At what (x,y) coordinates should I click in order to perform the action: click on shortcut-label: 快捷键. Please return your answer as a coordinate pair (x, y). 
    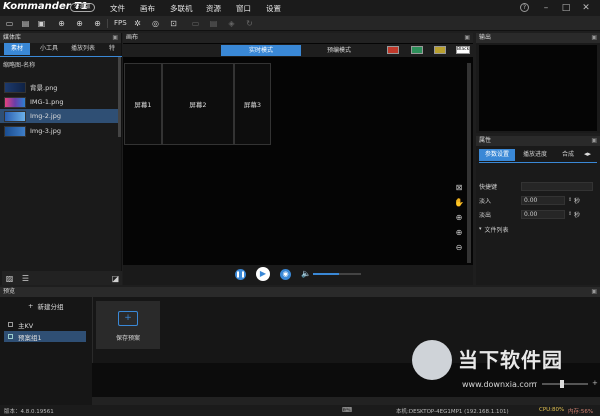
    Looking at the image, I should click on (488, 187).